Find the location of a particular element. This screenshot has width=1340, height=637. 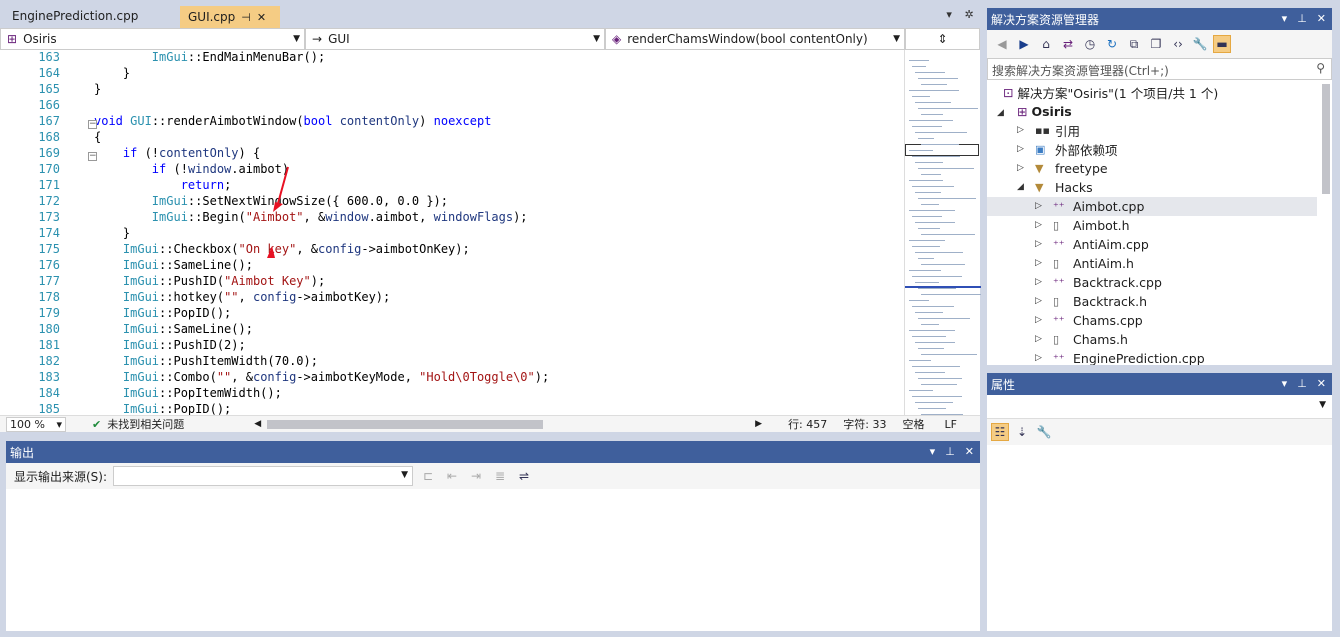

tree-item: ▷ ▯ AntiAim.h is located at coordinates (1152, 263).